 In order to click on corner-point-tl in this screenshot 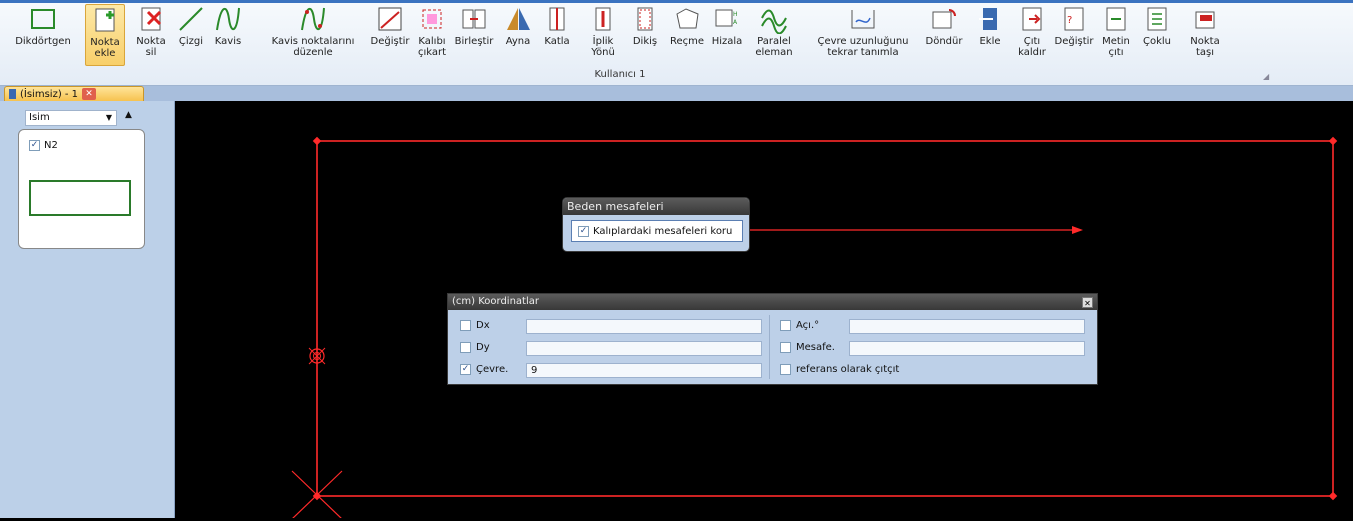, I will do `click(317, 141)`.